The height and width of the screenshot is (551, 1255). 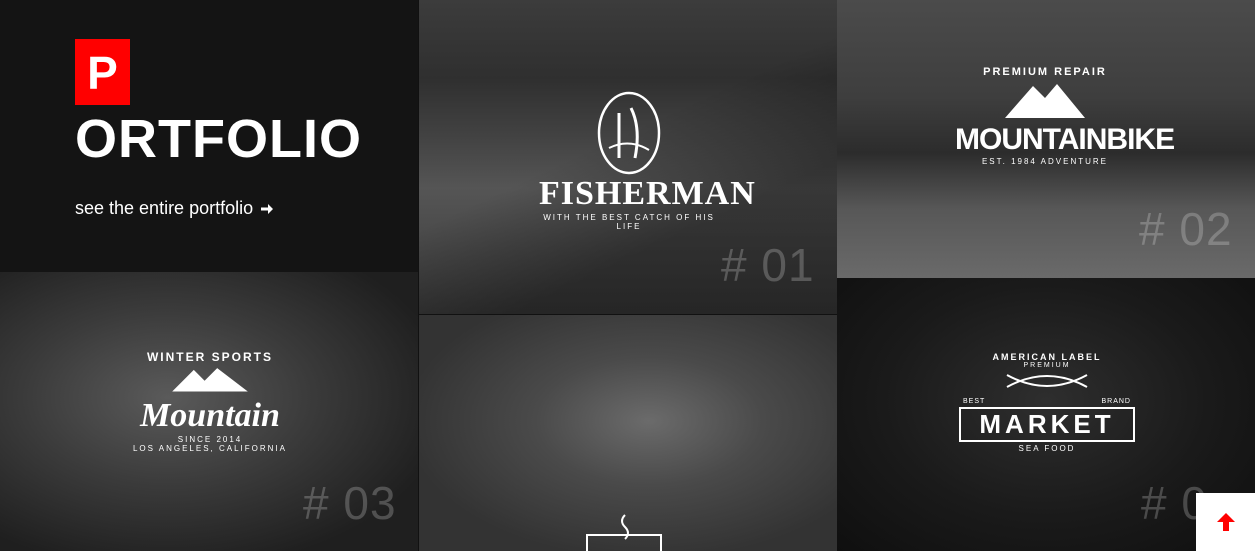 I want to click on back-to-top-button, so click(x=1225, y=522).